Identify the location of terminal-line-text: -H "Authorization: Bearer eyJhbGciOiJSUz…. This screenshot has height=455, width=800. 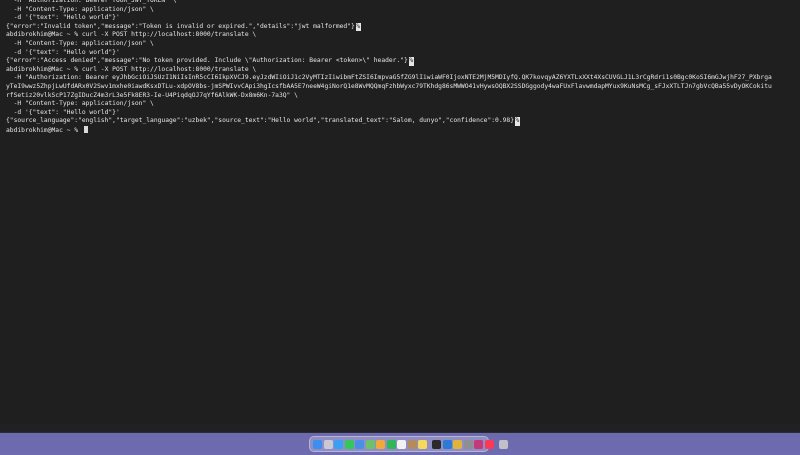
(389, 78).